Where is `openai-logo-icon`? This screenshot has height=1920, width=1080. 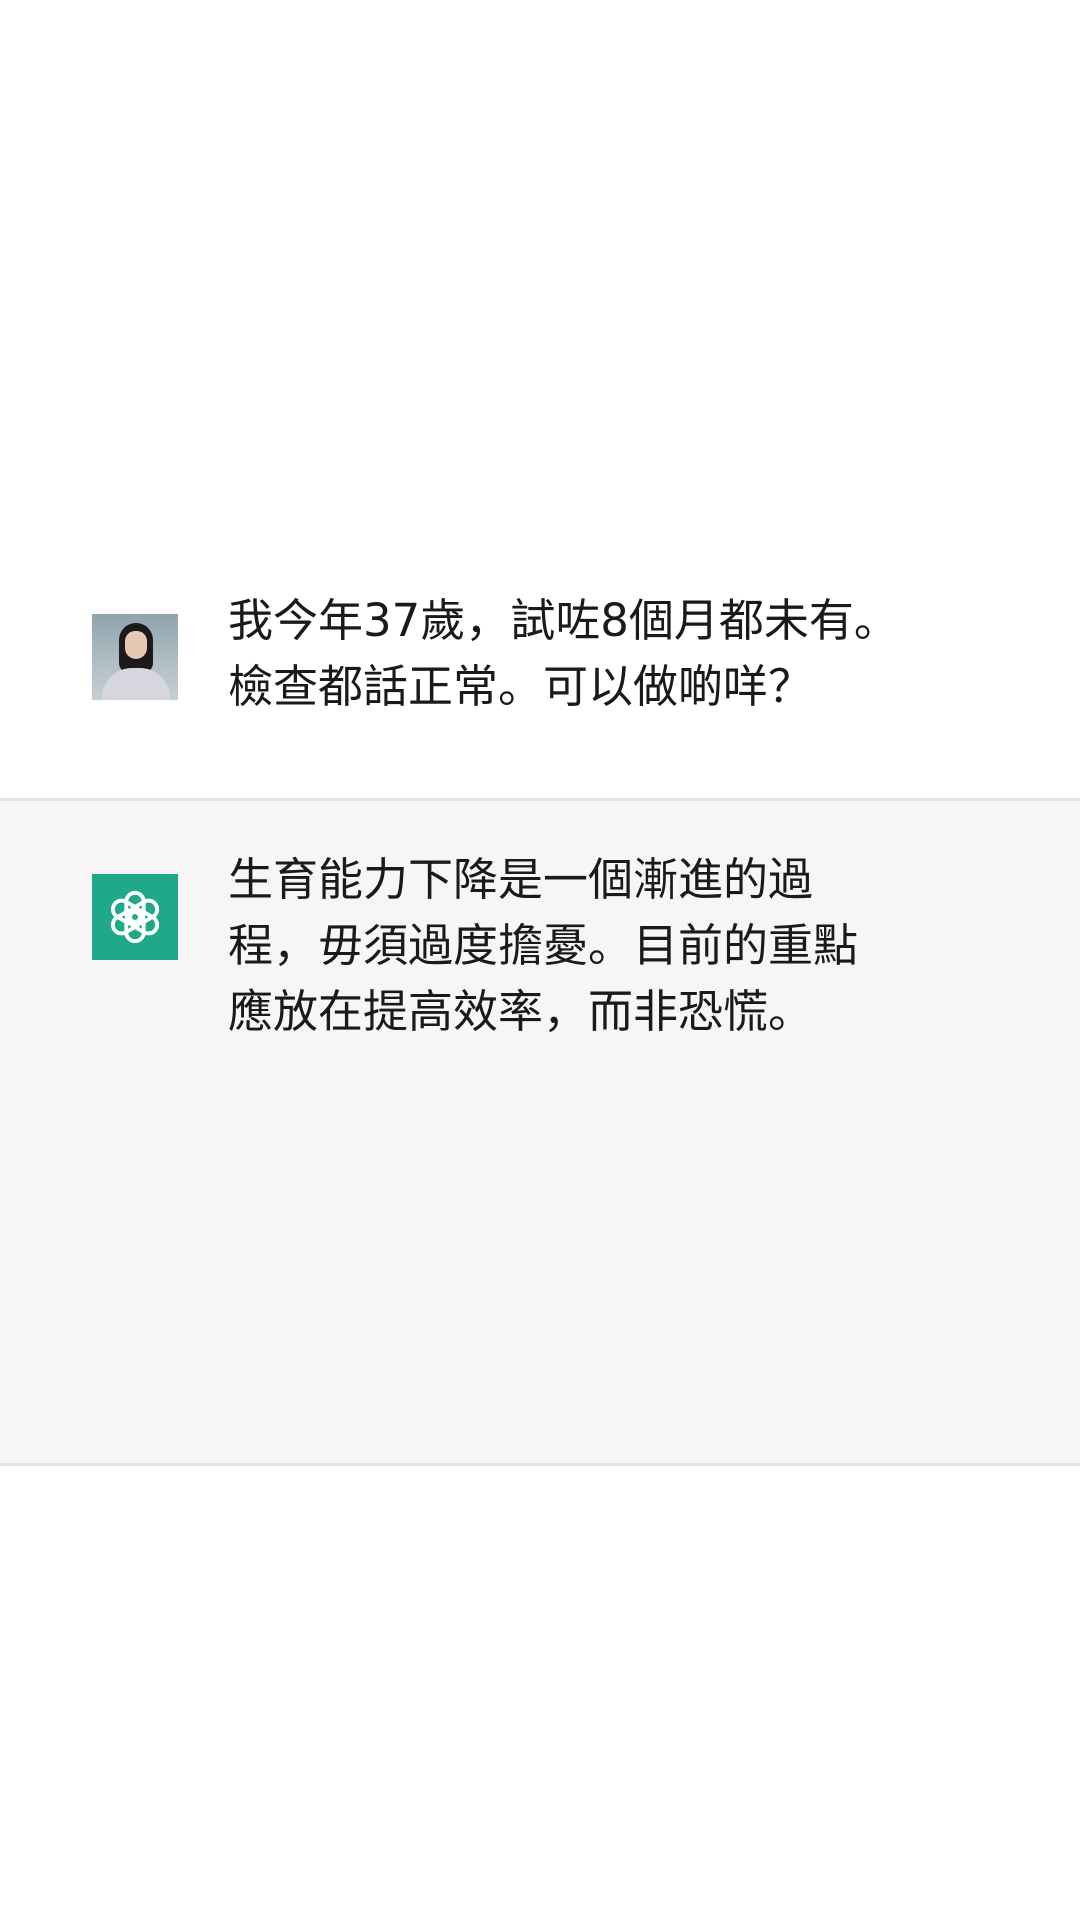 openai-logo-icon is located at coordinates (135, 917).